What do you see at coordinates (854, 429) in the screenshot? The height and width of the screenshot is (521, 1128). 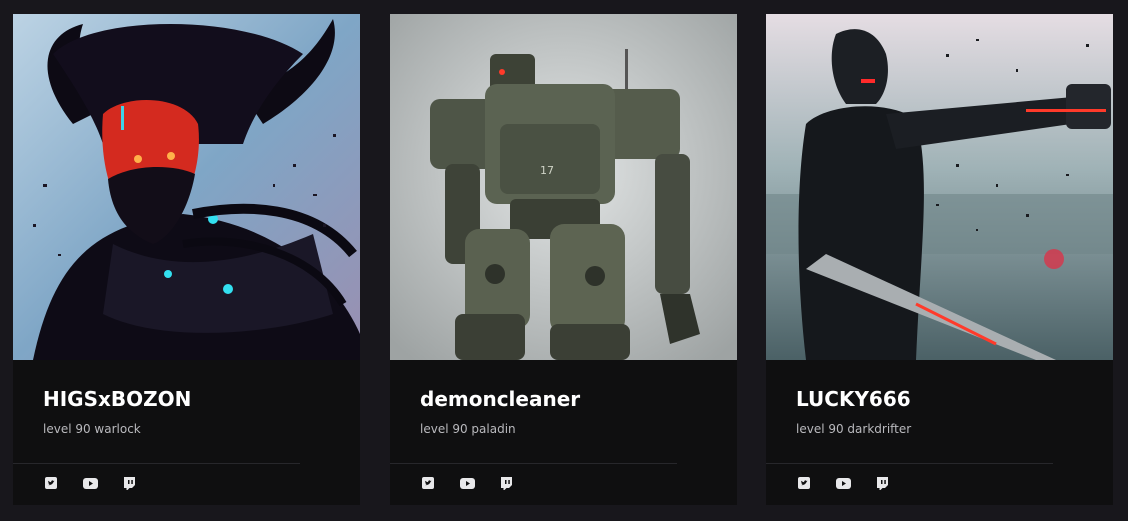 I see `player-level: level 90 darkdrifter` at bounding box center [854, 429].